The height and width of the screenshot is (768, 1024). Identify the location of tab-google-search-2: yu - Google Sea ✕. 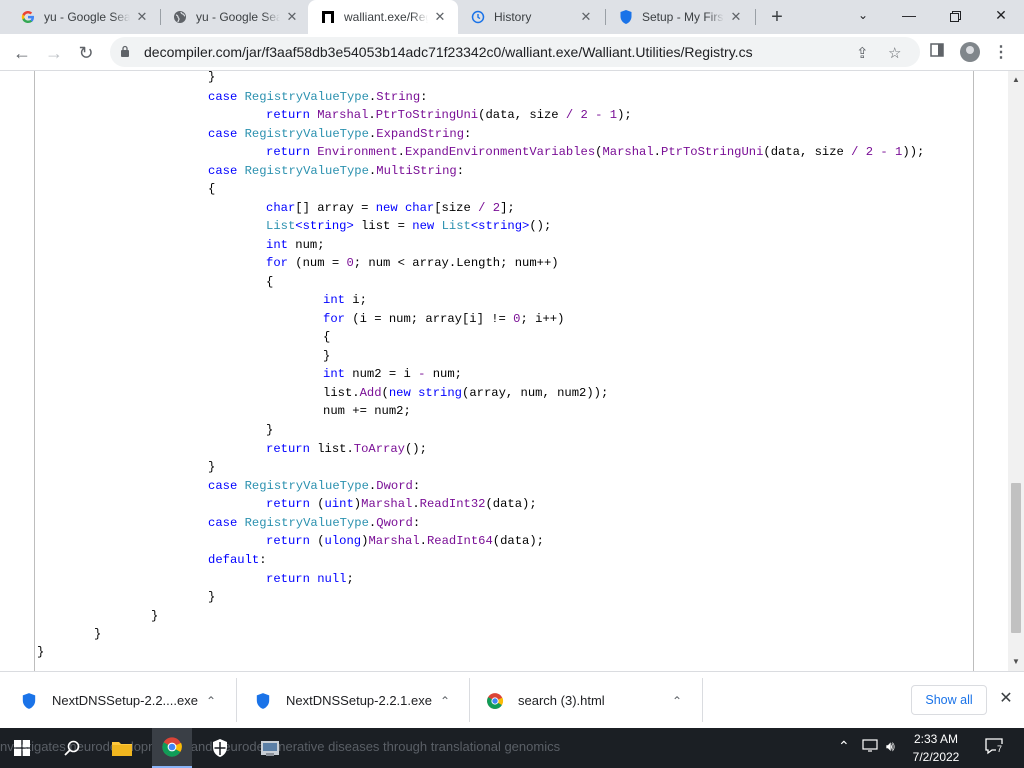
(235, 17).